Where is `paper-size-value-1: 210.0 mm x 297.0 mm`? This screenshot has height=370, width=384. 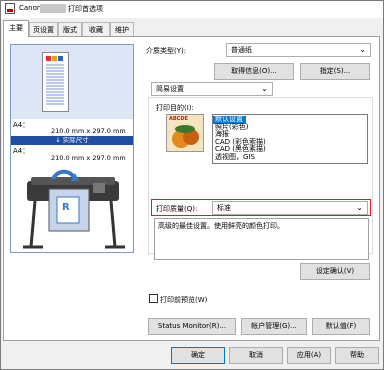
paper-size-value-1: 210.0 mm x 297.0 mm is located at coordinates (88, 131).